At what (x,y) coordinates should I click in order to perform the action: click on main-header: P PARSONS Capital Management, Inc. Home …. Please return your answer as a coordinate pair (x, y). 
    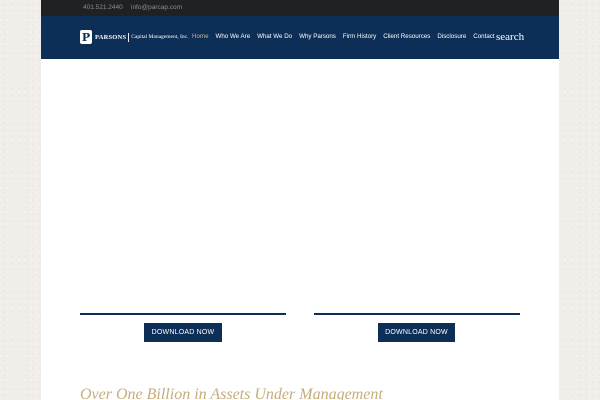
    Looking at the image, I should click on (300, 37).